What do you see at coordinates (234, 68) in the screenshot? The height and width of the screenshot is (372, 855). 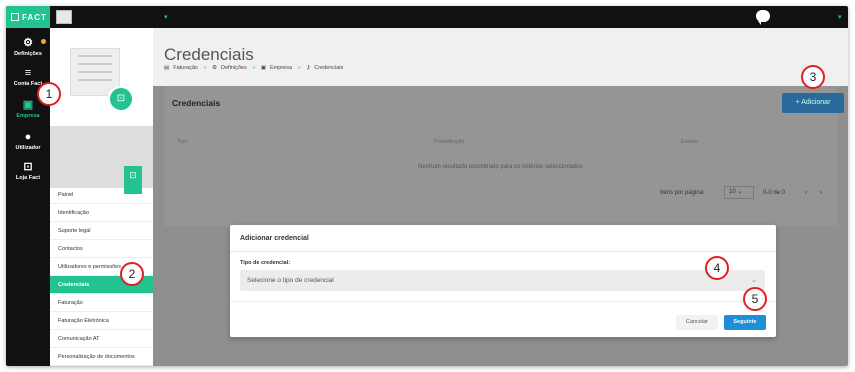 I see `breadcrumb-item: Definições` at bounding box center [234, 68].